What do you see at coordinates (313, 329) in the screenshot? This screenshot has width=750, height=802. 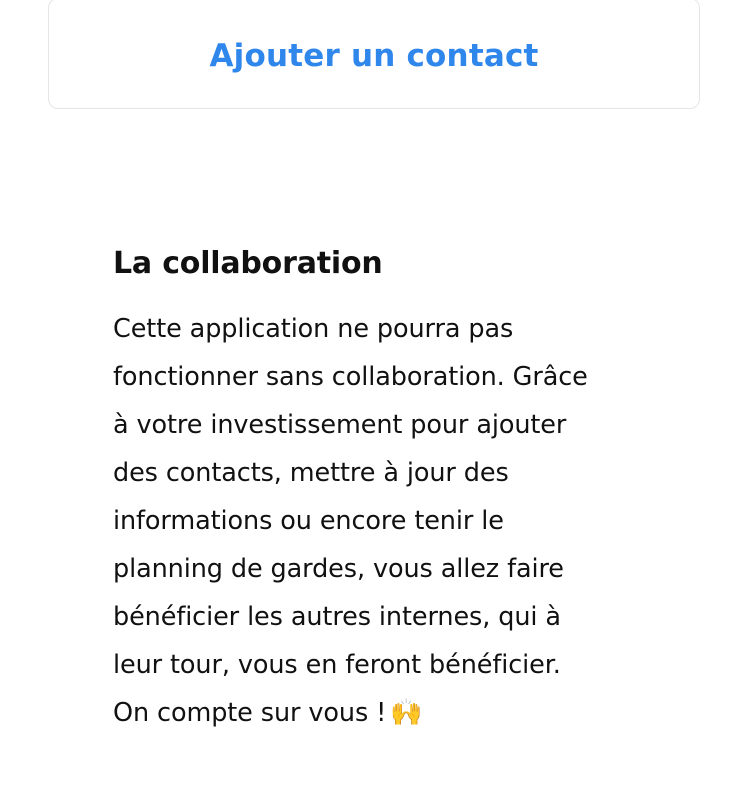 I see `body-line-1: Cette application ne pourra pas` at bounding box center [313, 329].